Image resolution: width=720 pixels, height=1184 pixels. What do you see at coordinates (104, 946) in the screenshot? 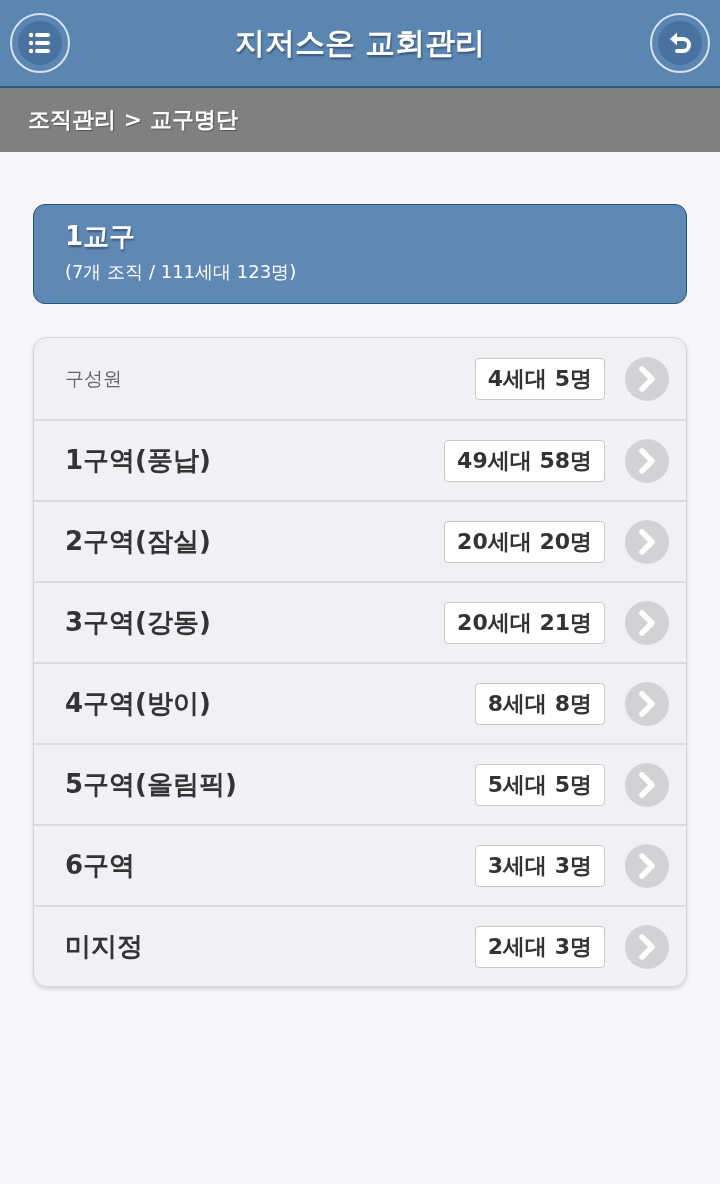
I see `group-name: 미지정` at bounding box center [104, 946].